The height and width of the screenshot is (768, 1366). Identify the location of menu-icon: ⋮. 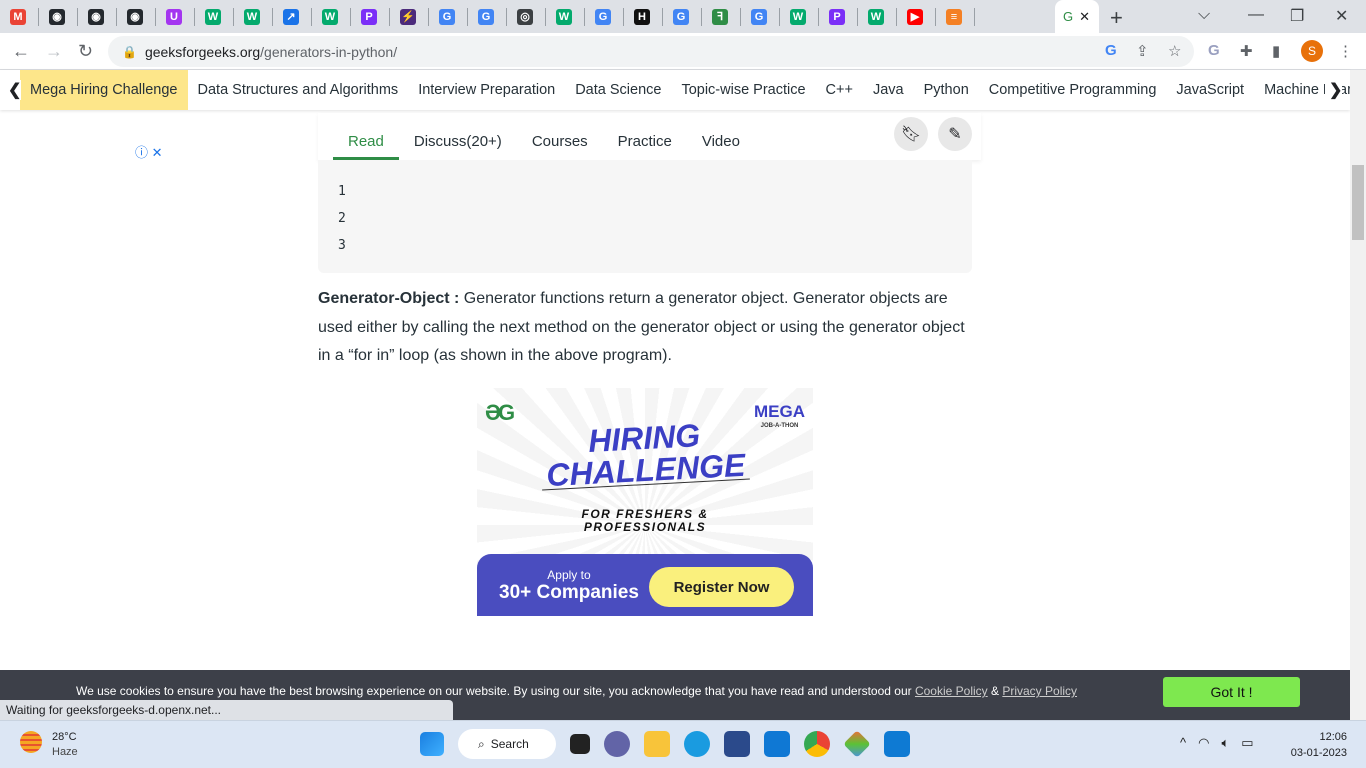
(1345, 51).